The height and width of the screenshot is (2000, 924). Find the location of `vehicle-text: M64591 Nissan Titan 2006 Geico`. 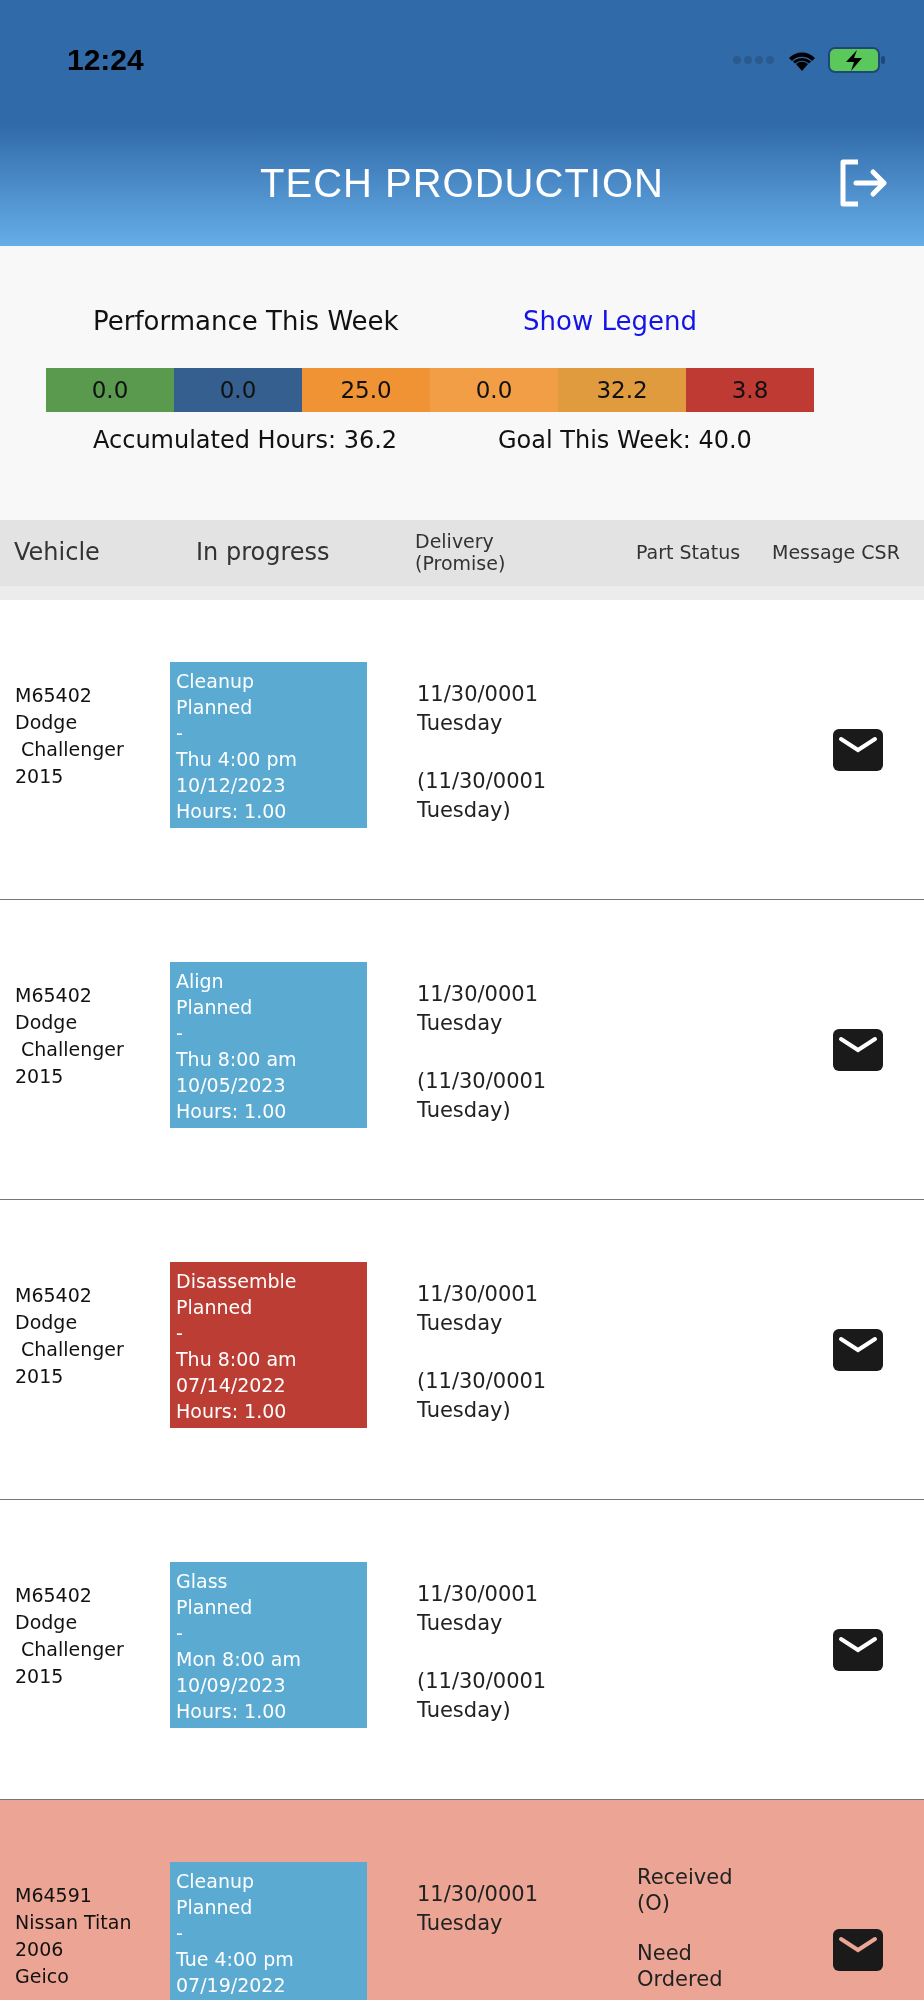

vehicle-text: M64591 Nissan Titan 2006 Geico is located at coordinates (74, 1936).